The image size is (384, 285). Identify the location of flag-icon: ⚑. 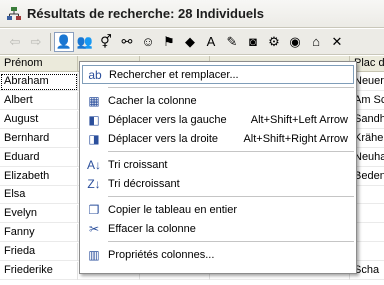
(169, 42).